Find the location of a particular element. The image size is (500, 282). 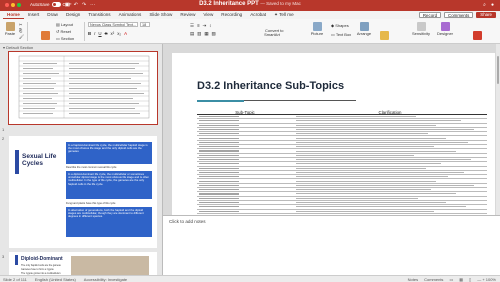

justify-icon: ▧ is located at coordinates (213, 34).